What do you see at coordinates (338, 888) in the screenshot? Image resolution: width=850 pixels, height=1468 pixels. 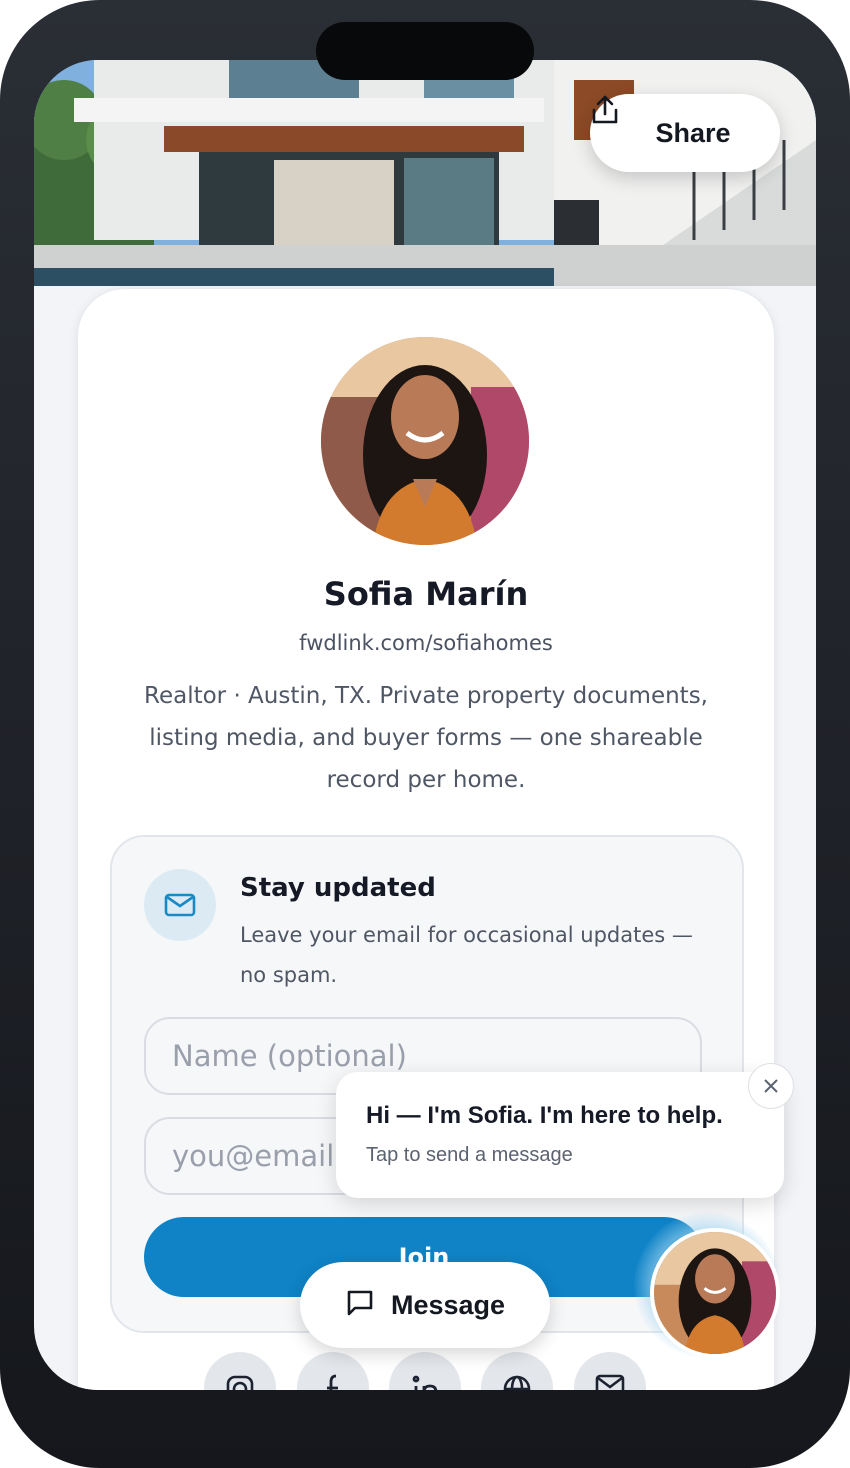 I see `subscribe-title: Stay updated` at bounding box center [338, 888].